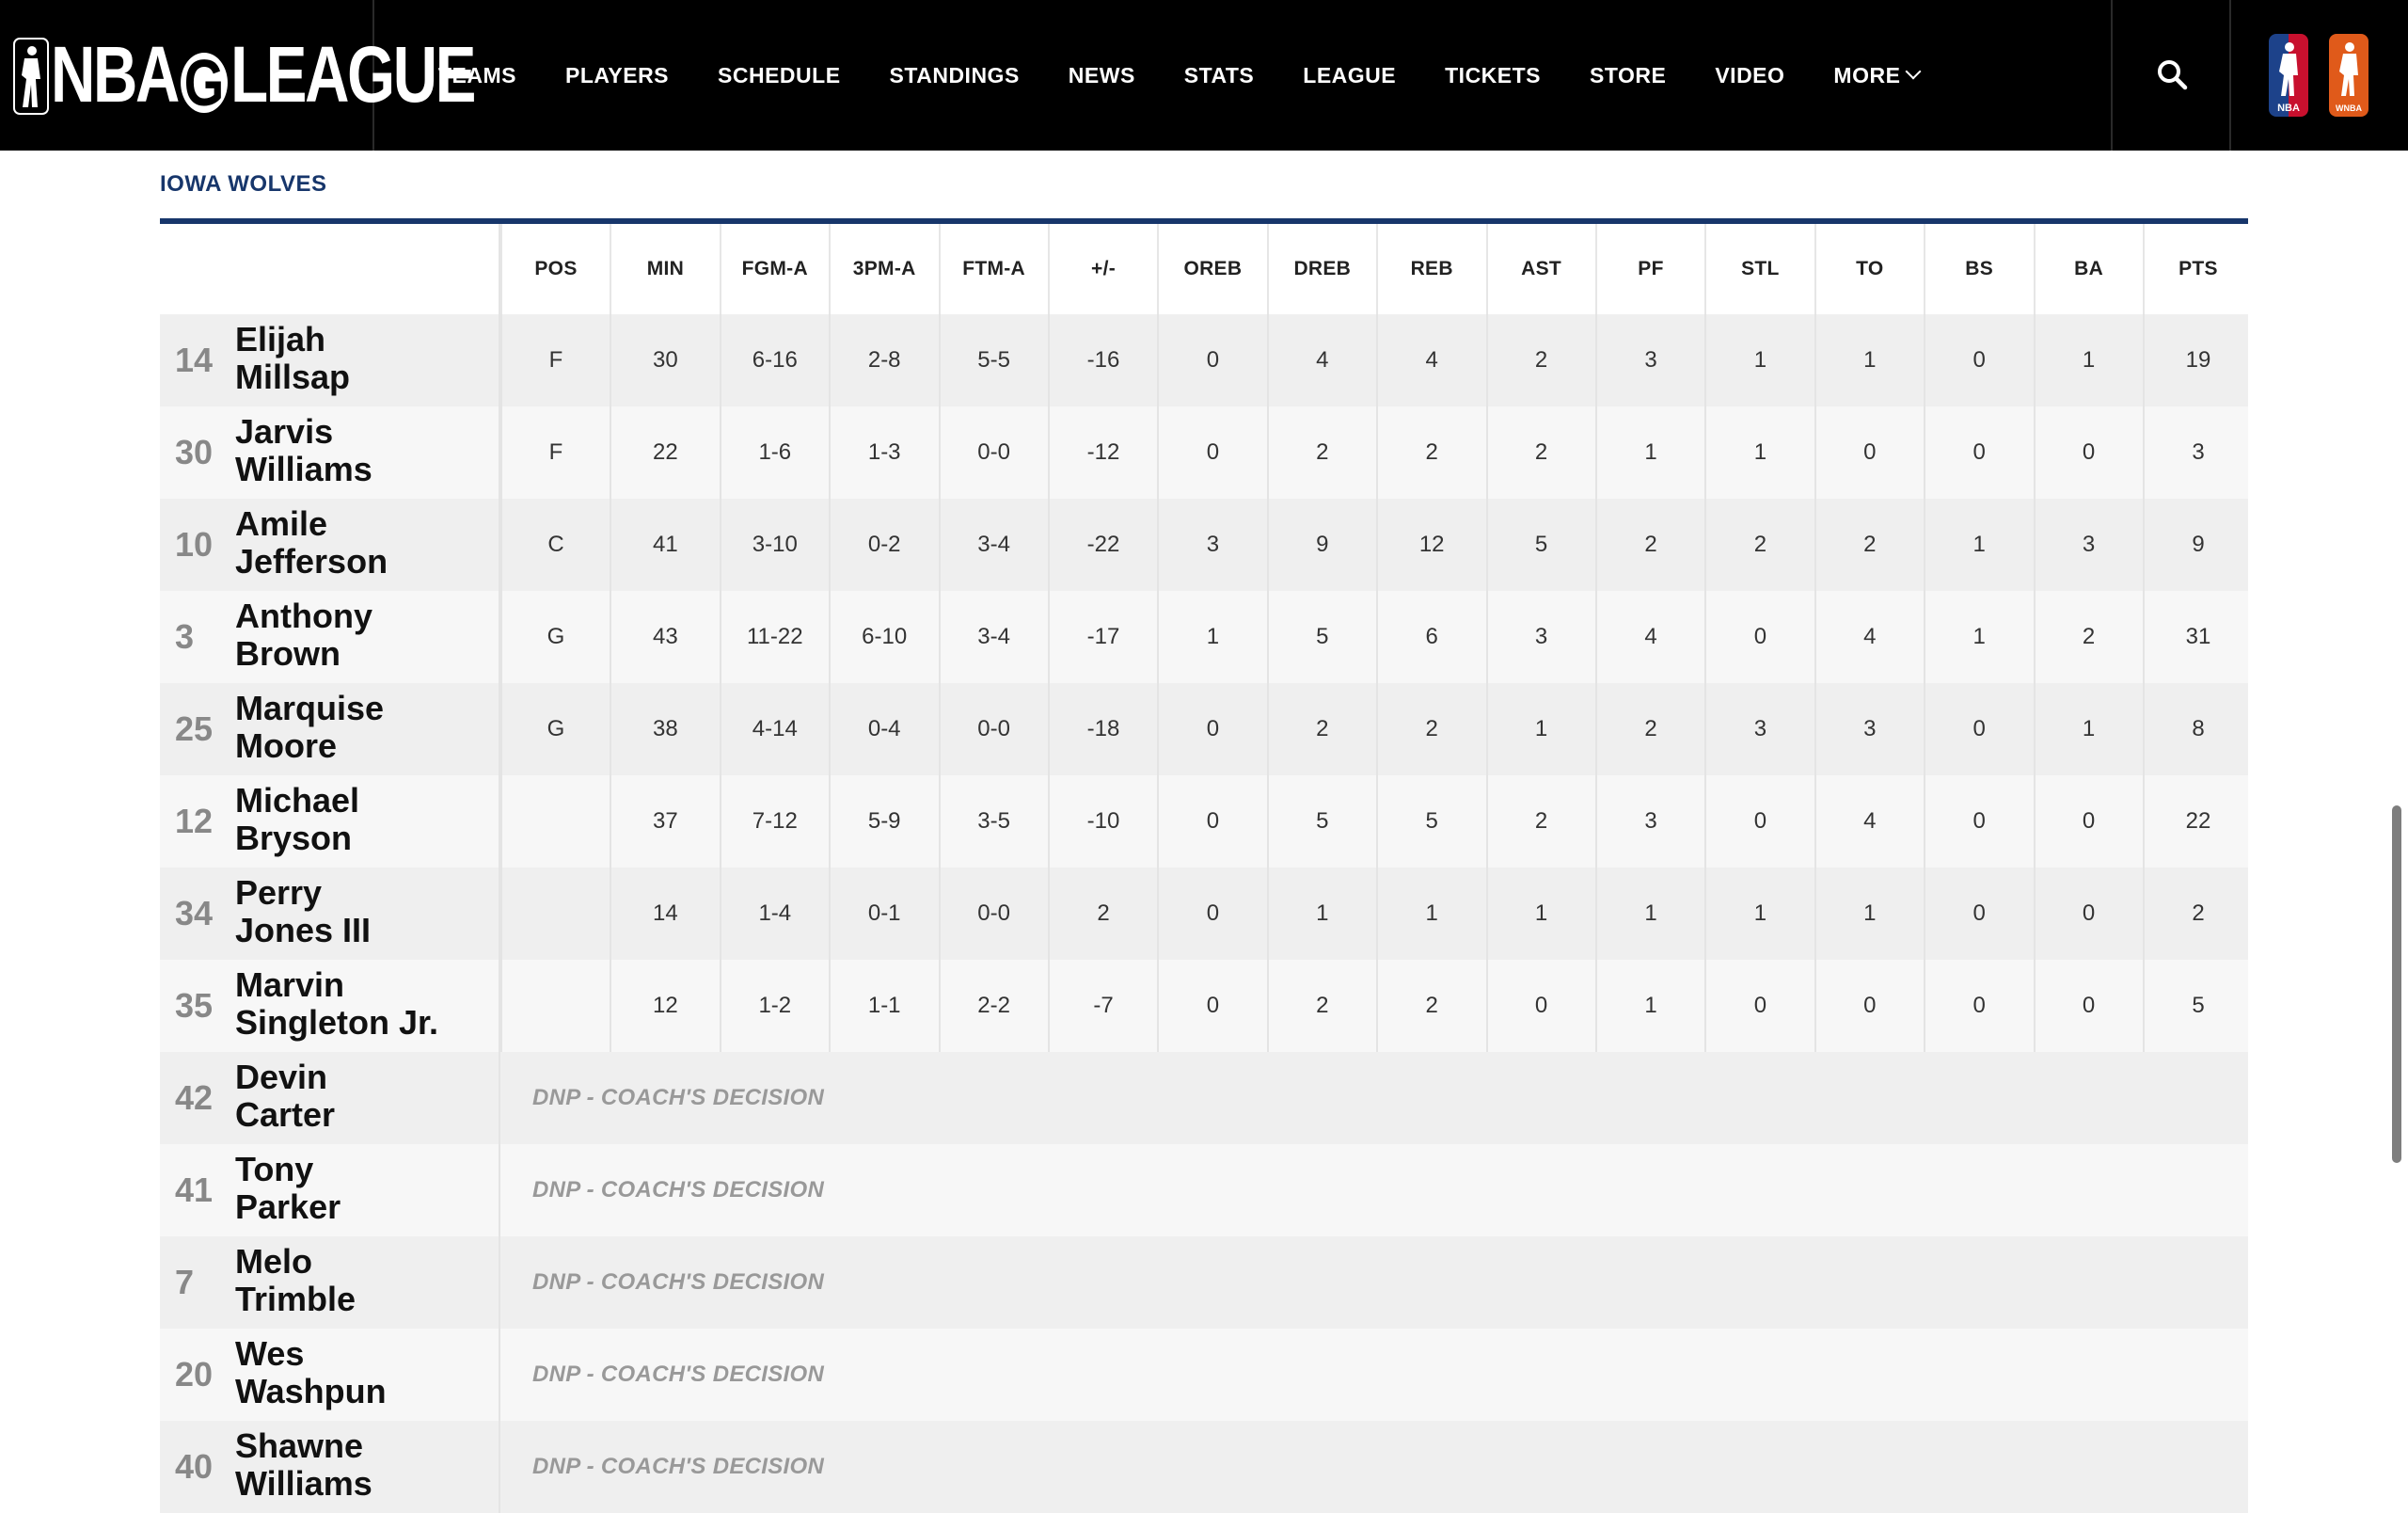  I want to click on jersey-number: 42, so click(195, 1097).